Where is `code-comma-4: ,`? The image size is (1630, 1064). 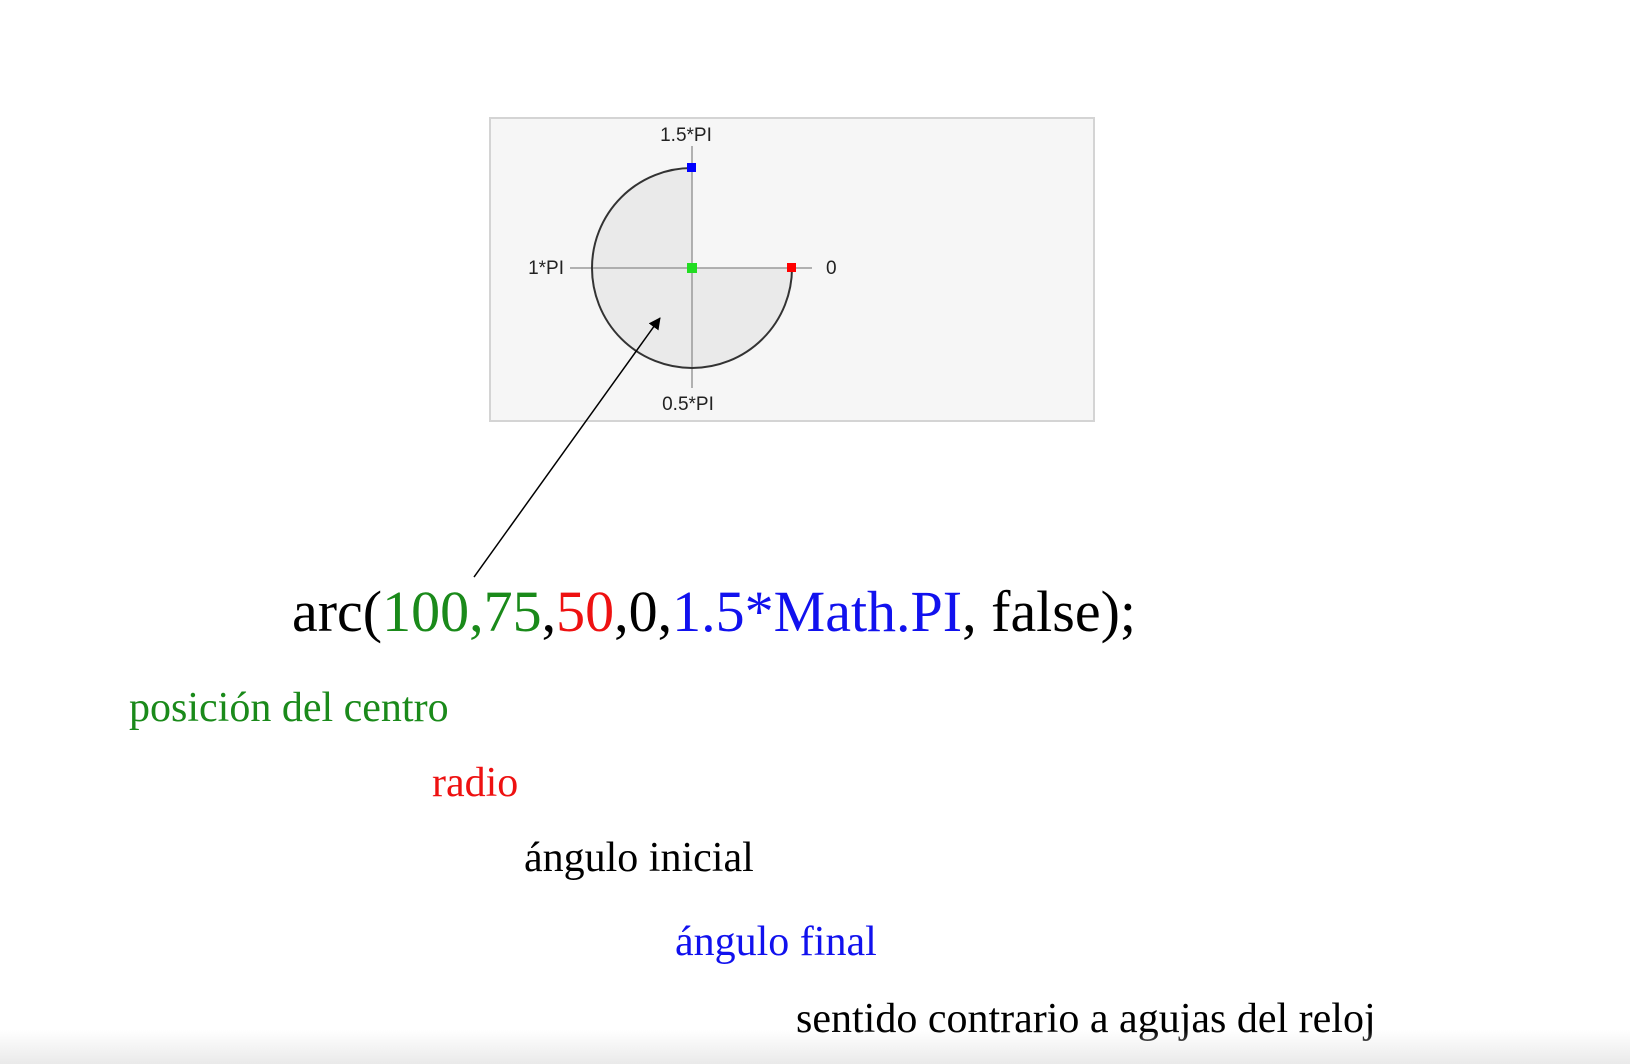 code-comma-4: , is located at coordinates (665, 611).